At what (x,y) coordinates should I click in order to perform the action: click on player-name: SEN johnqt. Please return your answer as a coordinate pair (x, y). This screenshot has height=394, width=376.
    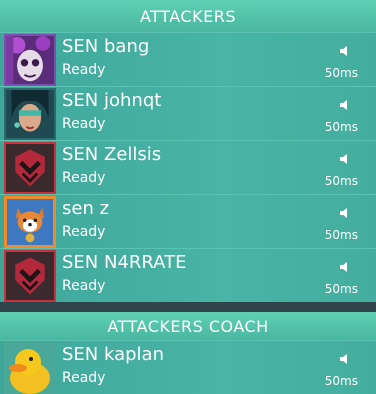
    Looking at the image, I should click on (112, 100).